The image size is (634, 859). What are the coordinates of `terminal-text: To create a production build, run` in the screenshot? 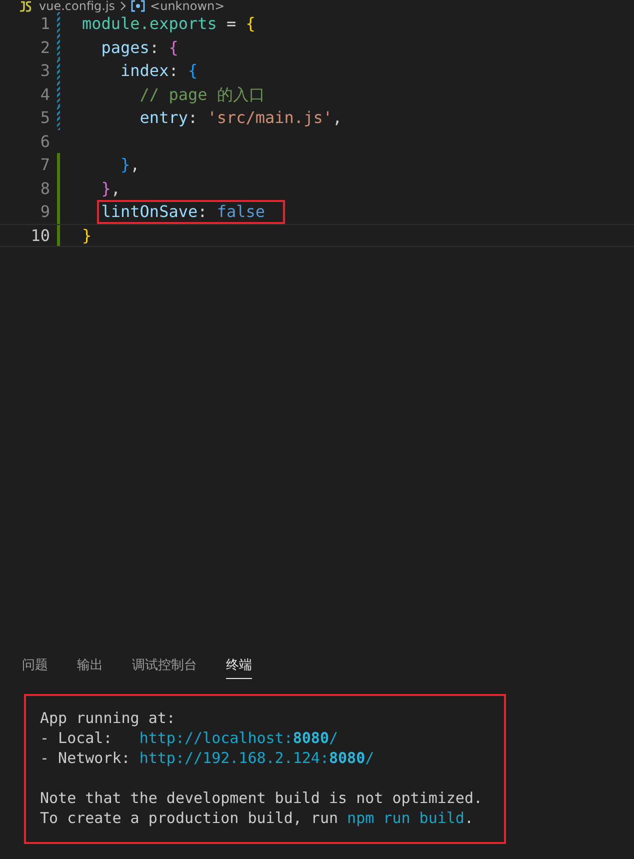 It's located at (190, 818).